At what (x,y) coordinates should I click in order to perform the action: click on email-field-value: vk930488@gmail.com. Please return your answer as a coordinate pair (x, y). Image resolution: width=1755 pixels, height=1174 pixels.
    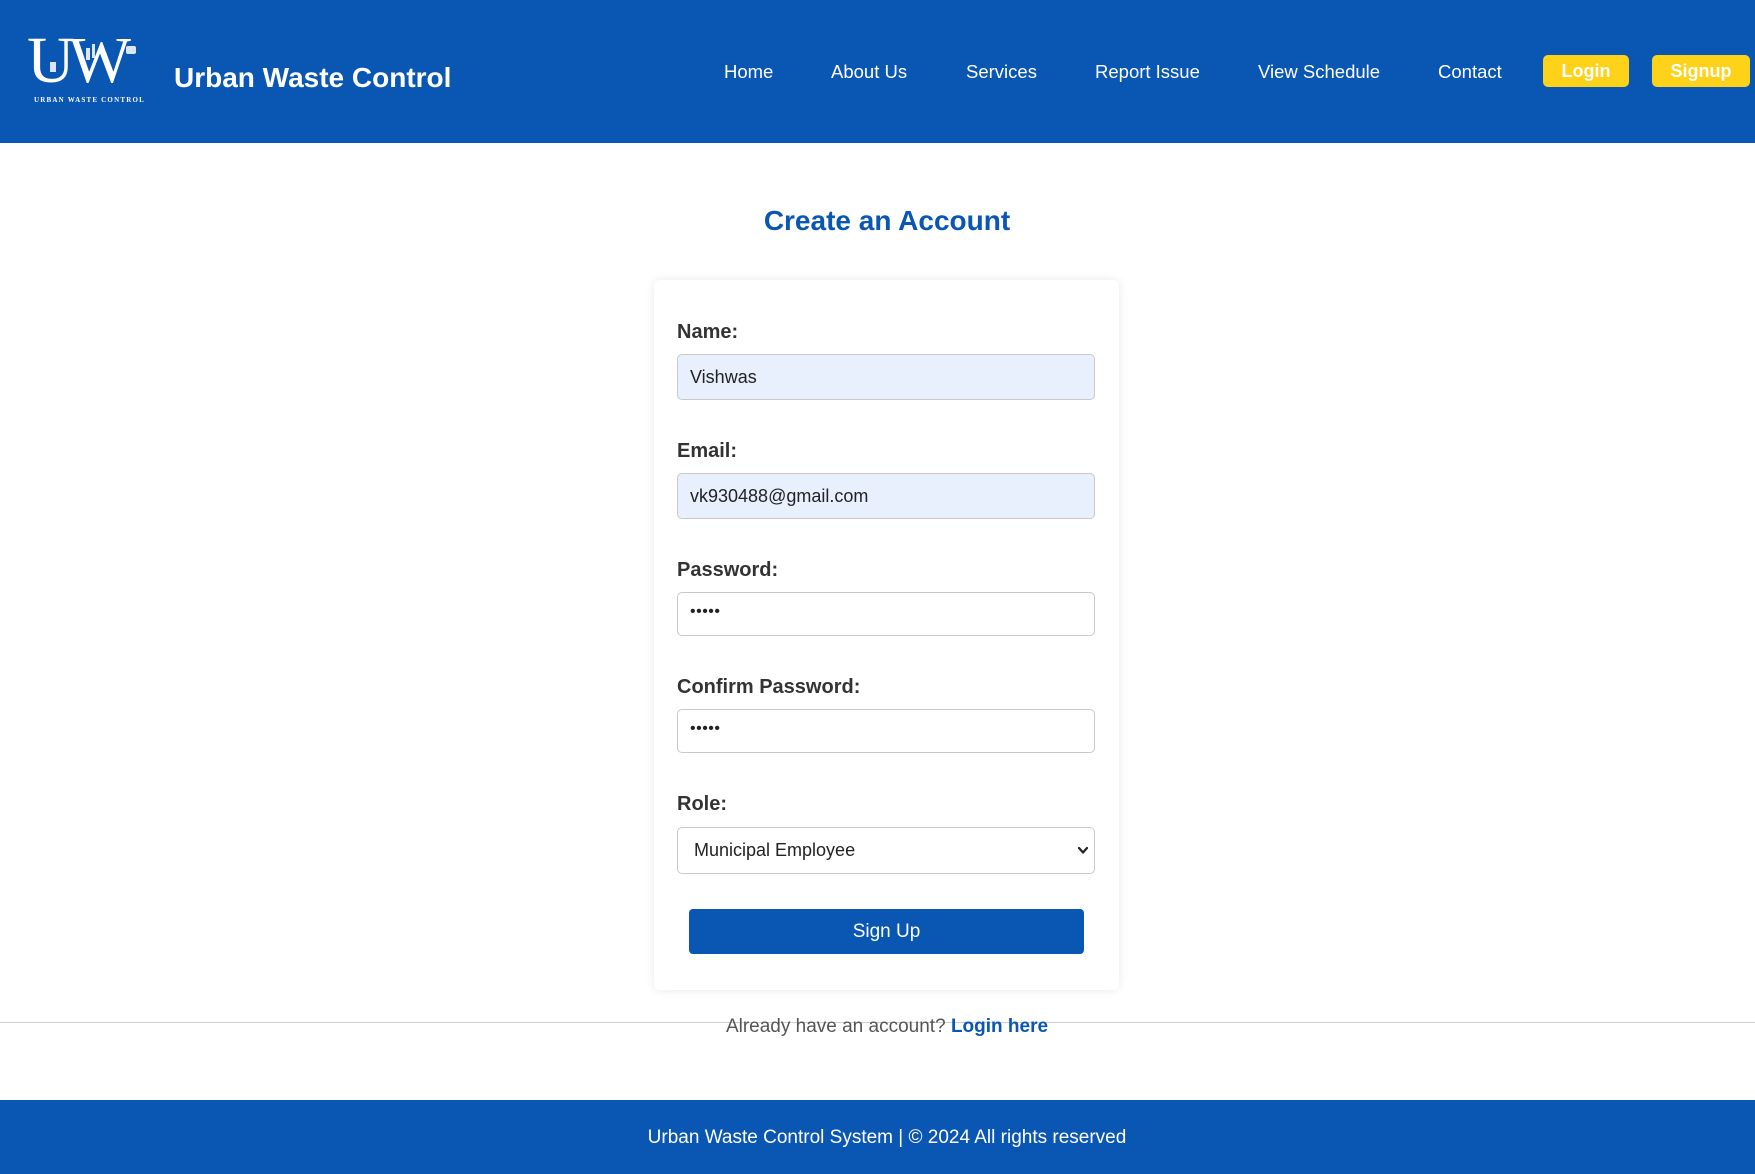
    Looking at the image, I should click on (779, 495).